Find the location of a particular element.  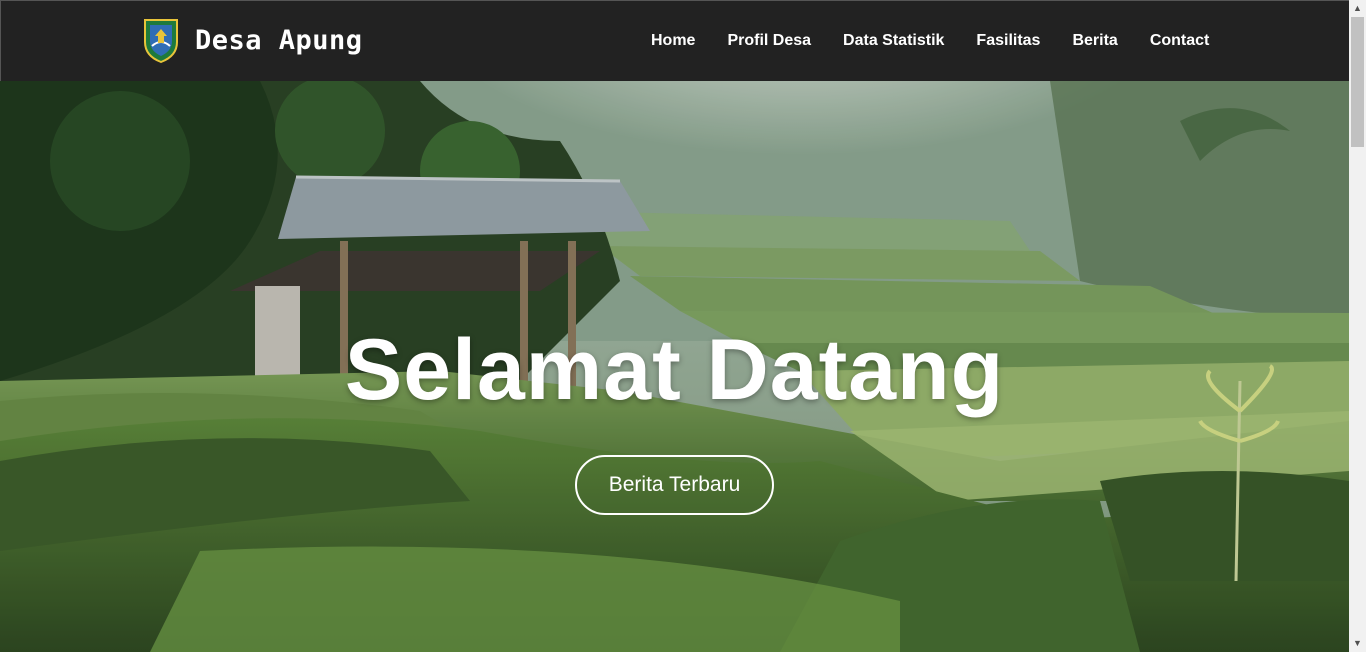

brand-name: Desa Apung is located at coordinates (279, 40).